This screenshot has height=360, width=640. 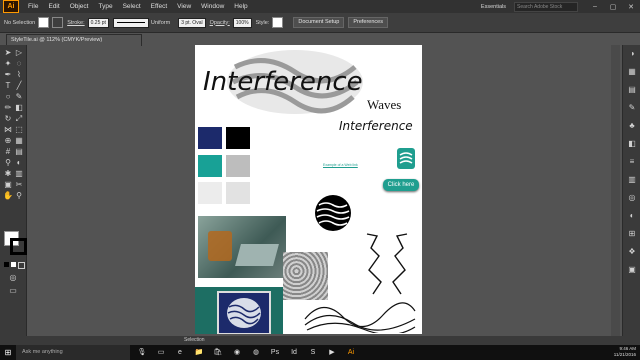 I want to click on stroke-color-icon, so click(x=18, y=246).